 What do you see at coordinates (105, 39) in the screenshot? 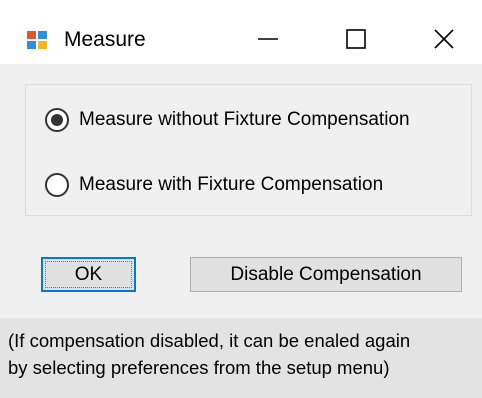
I see `window-title: Measure` at bounding box center [105, 39].